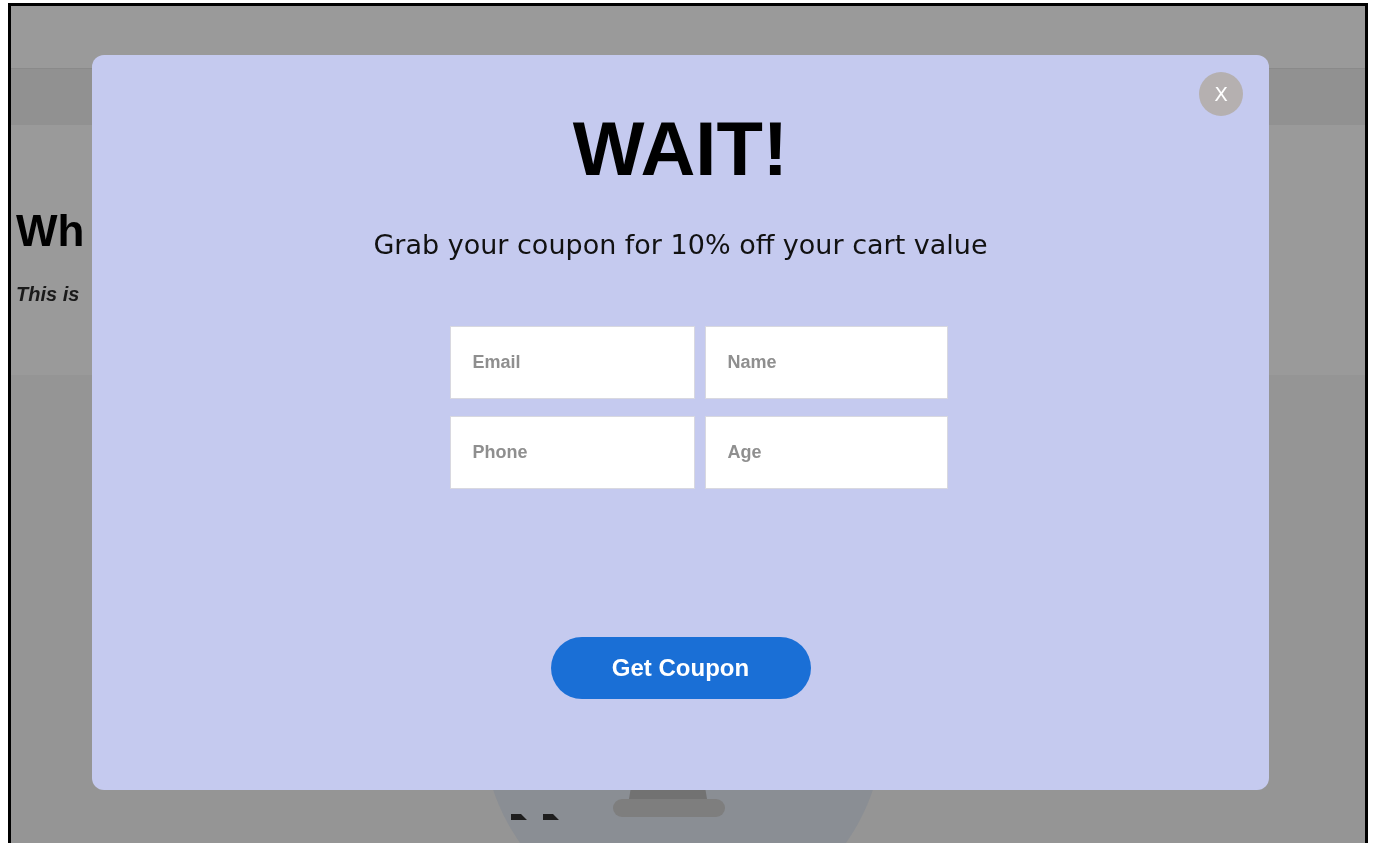 This screenshot has width=1375, height=843. I want to click on page-heading: Wh, so click(50, 231).